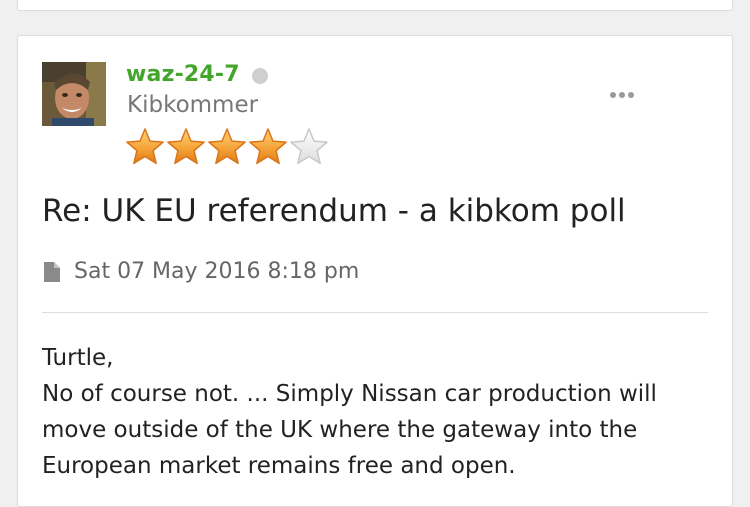 The height and width of the screenshot is (507, 750). What do you see at coordinates (193, 105) in the screenshot?
I see `user-rank: Kibkommer` at bounding box center [193, 105].